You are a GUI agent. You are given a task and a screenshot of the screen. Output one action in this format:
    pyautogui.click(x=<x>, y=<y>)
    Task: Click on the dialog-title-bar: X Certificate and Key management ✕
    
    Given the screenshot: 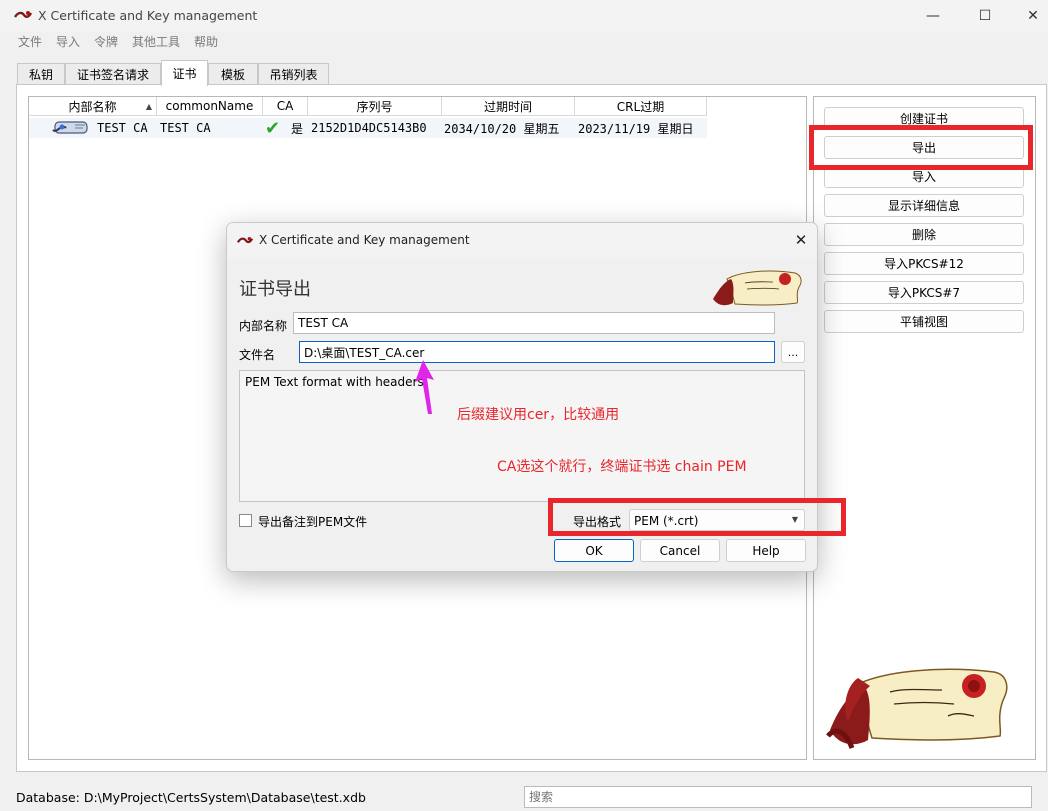 What is the action you would take?
    pyautogui.click(x=522, y=240)
    